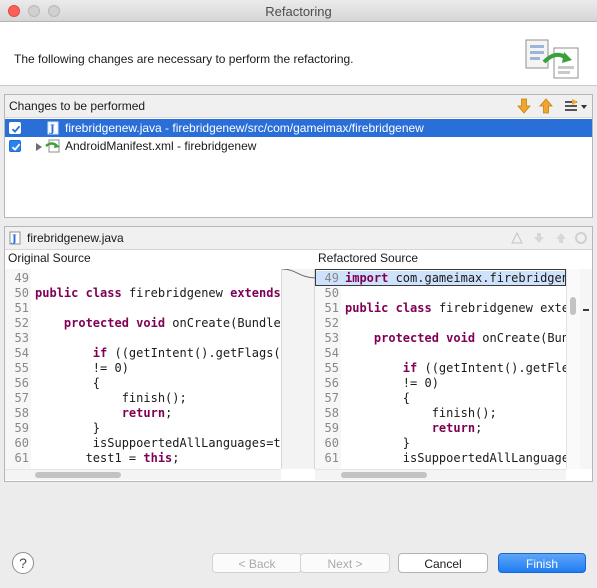  What do you see at coordinates (443, 563) in the screenshot?
I see `cancel-button: Cancel` at bounding box center [443, 563].